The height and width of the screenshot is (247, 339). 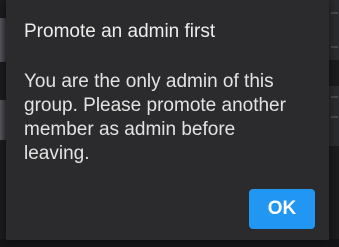 What do you see at coordinates (282, 209) in the screenshot?
I see `ok-button: OK` at bounding box center [282, 209].